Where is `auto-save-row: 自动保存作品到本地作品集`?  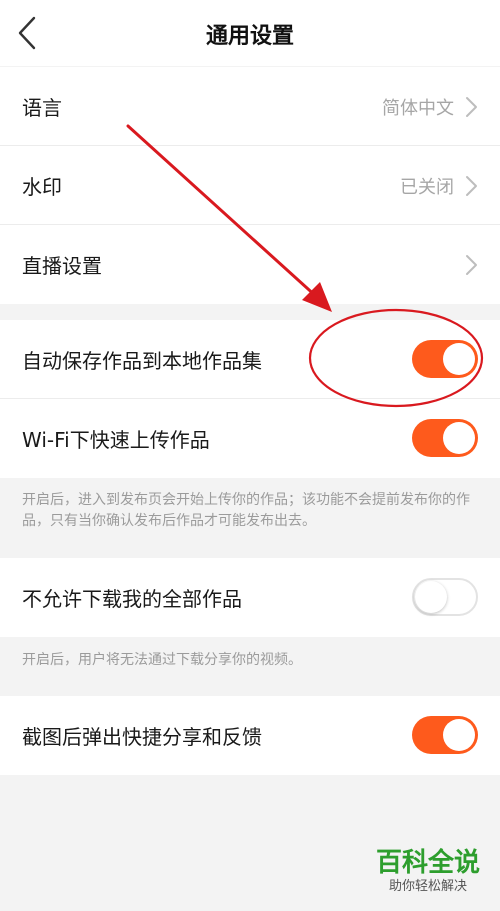 auto-save-row: 自动保存作品到本地作品集 is located at coordinates (250, 359).